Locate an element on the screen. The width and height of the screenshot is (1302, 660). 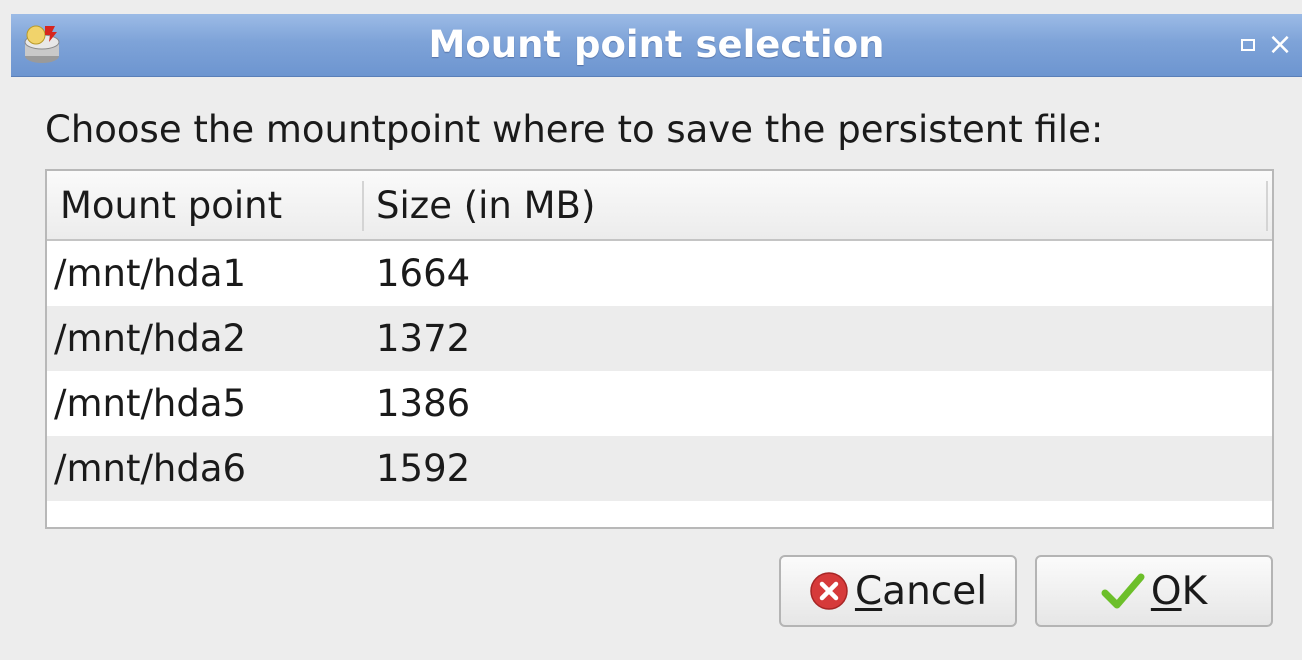
ok-label-rest: K is located at coordinates (1194, 591).